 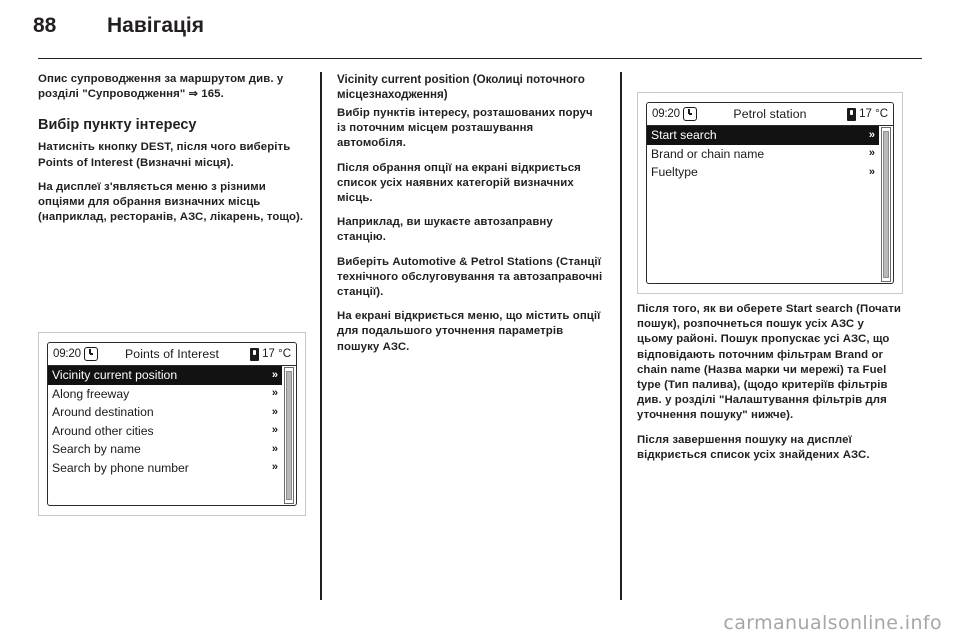 I want to click on scrollbar-thumb-poi, so click(x=289, y=435).